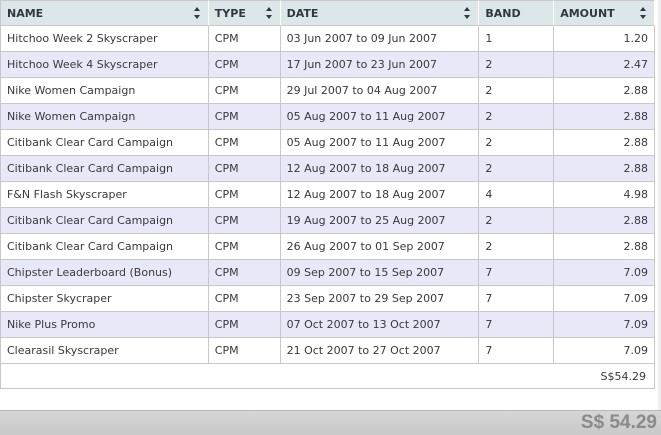 The width and height of the screenshot is (661, 435). What do you see at coordinates (380, 247) in the screenshot?
I see `cell-date: 26 Aug 2007 to 01 Sep 2007` at bounding box center [380, 247].